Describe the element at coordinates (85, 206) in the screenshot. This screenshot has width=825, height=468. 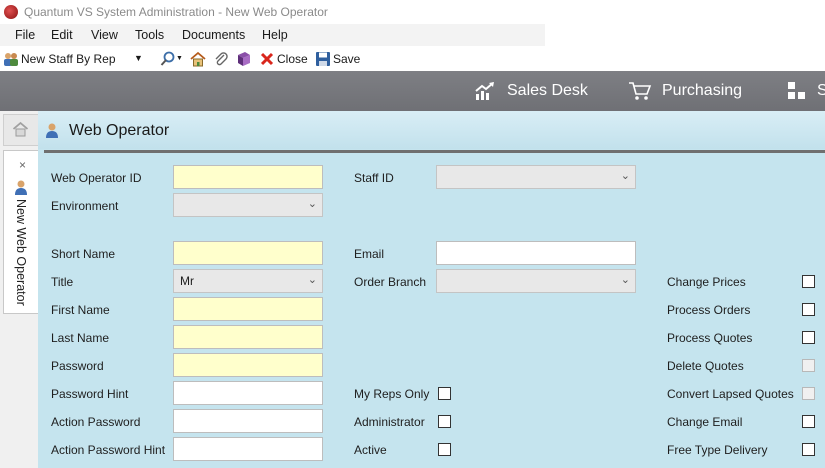
I see `environment-label: Environment` at that location.